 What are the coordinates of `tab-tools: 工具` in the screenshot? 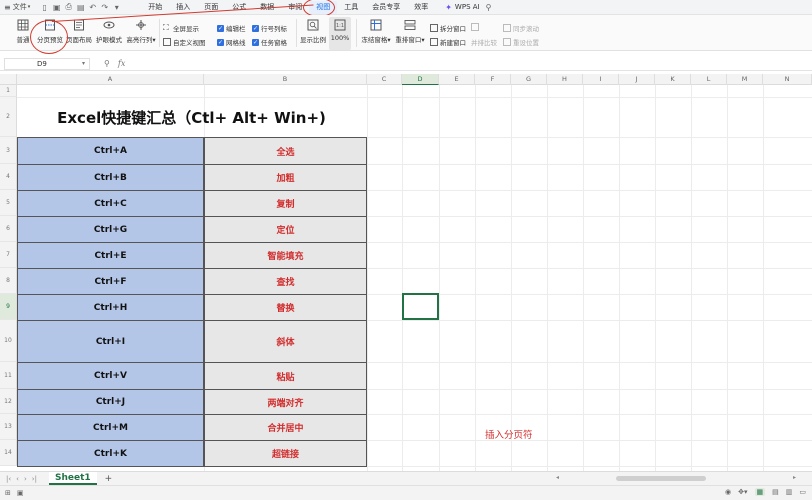 It's located at (351, 7).